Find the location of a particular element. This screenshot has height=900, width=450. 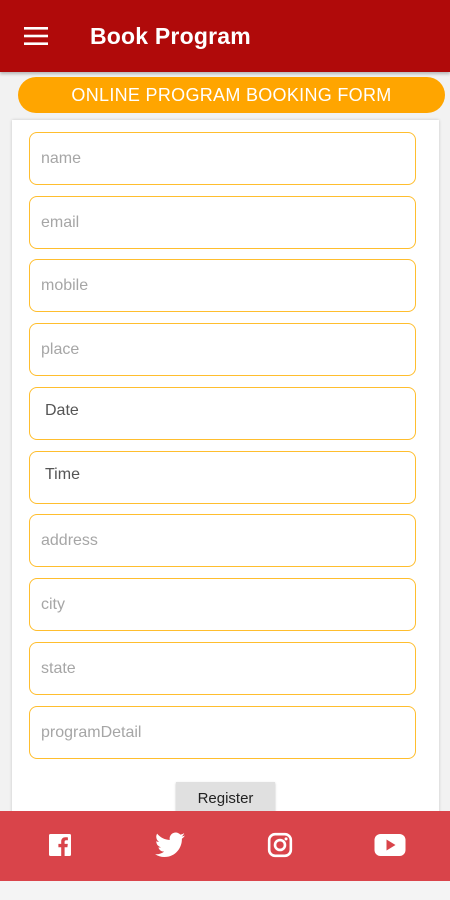

hamburger-menu-icon is located at coordinates (36, 36).